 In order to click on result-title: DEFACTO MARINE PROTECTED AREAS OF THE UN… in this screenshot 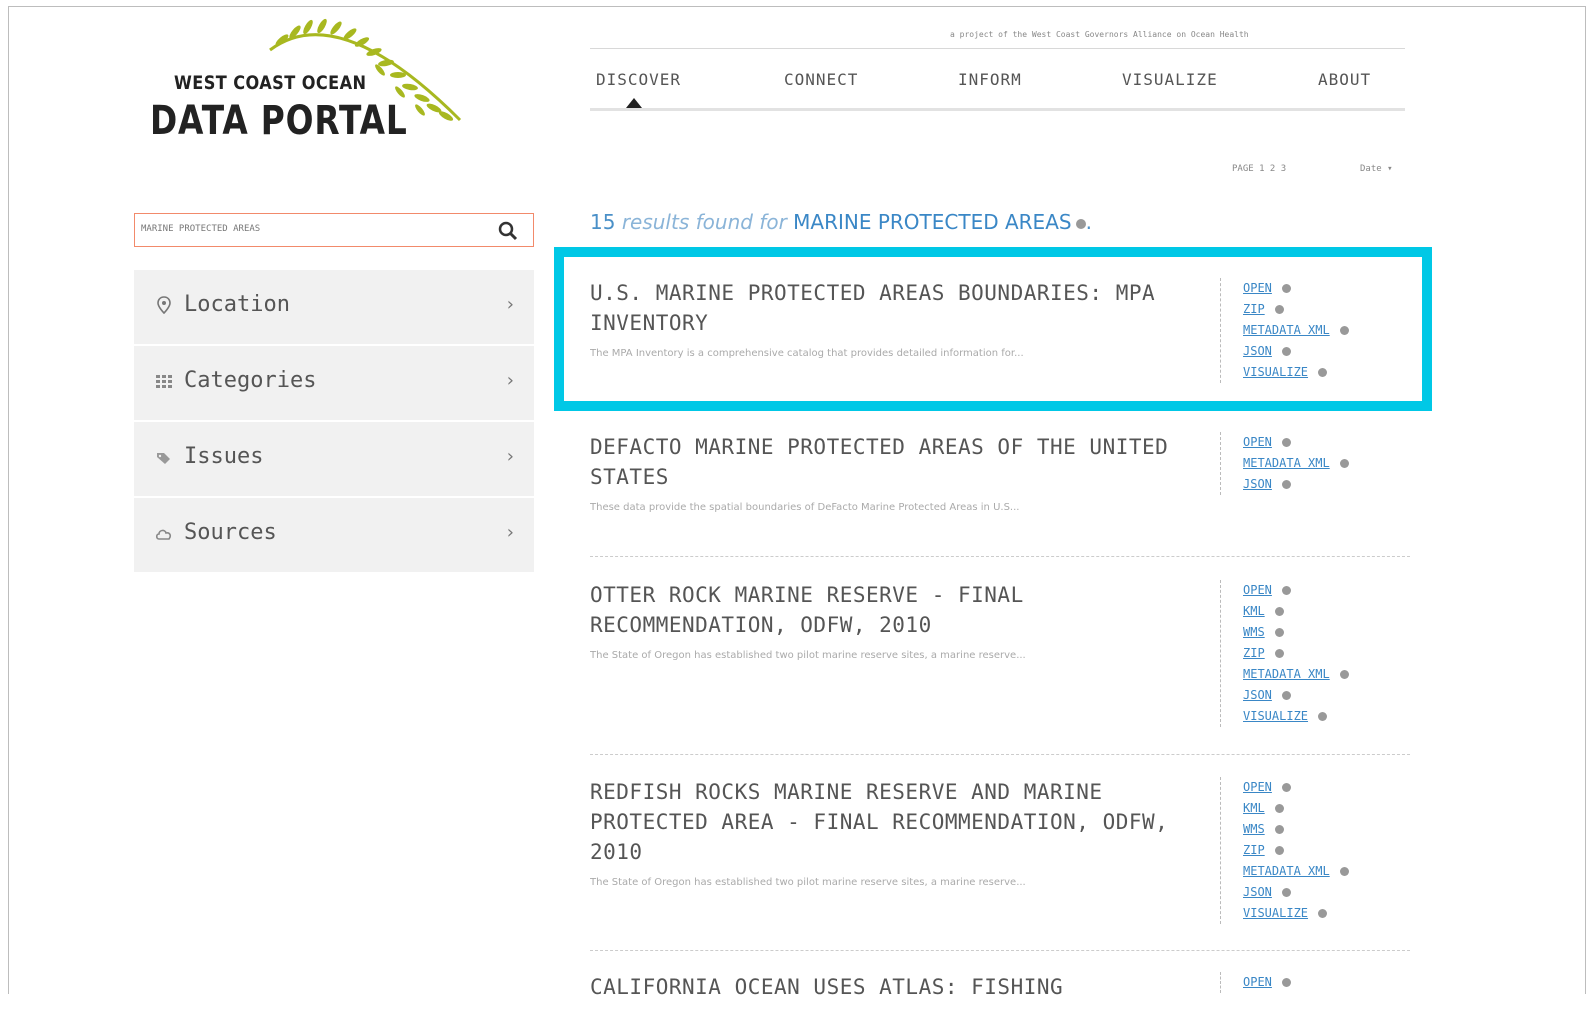, I will do `click(890, 462)`.